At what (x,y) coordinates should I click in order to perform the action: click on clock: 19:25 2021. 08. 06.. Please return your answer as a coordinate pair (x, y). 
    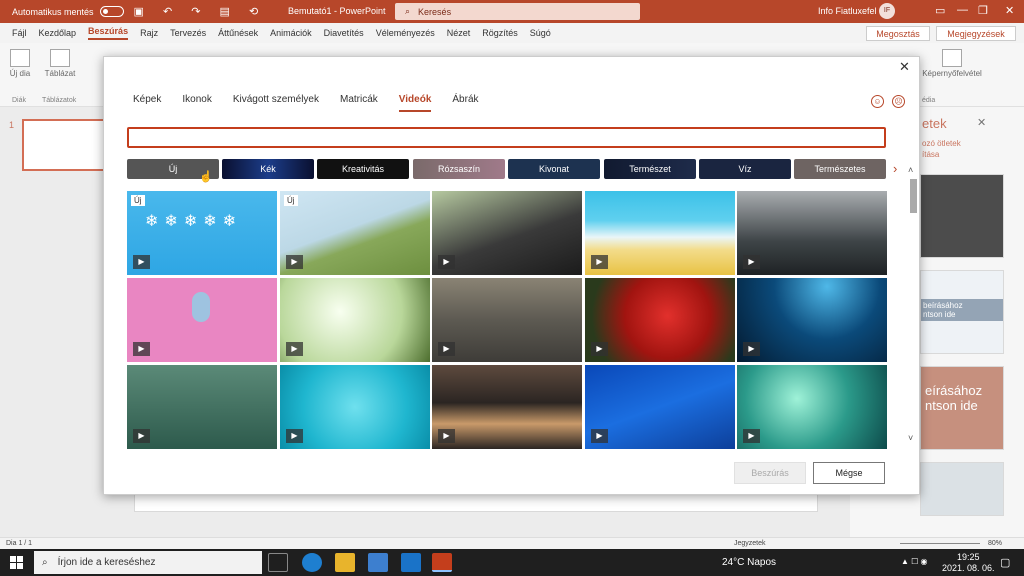
    Looking at the image, I should click on (968, 563).